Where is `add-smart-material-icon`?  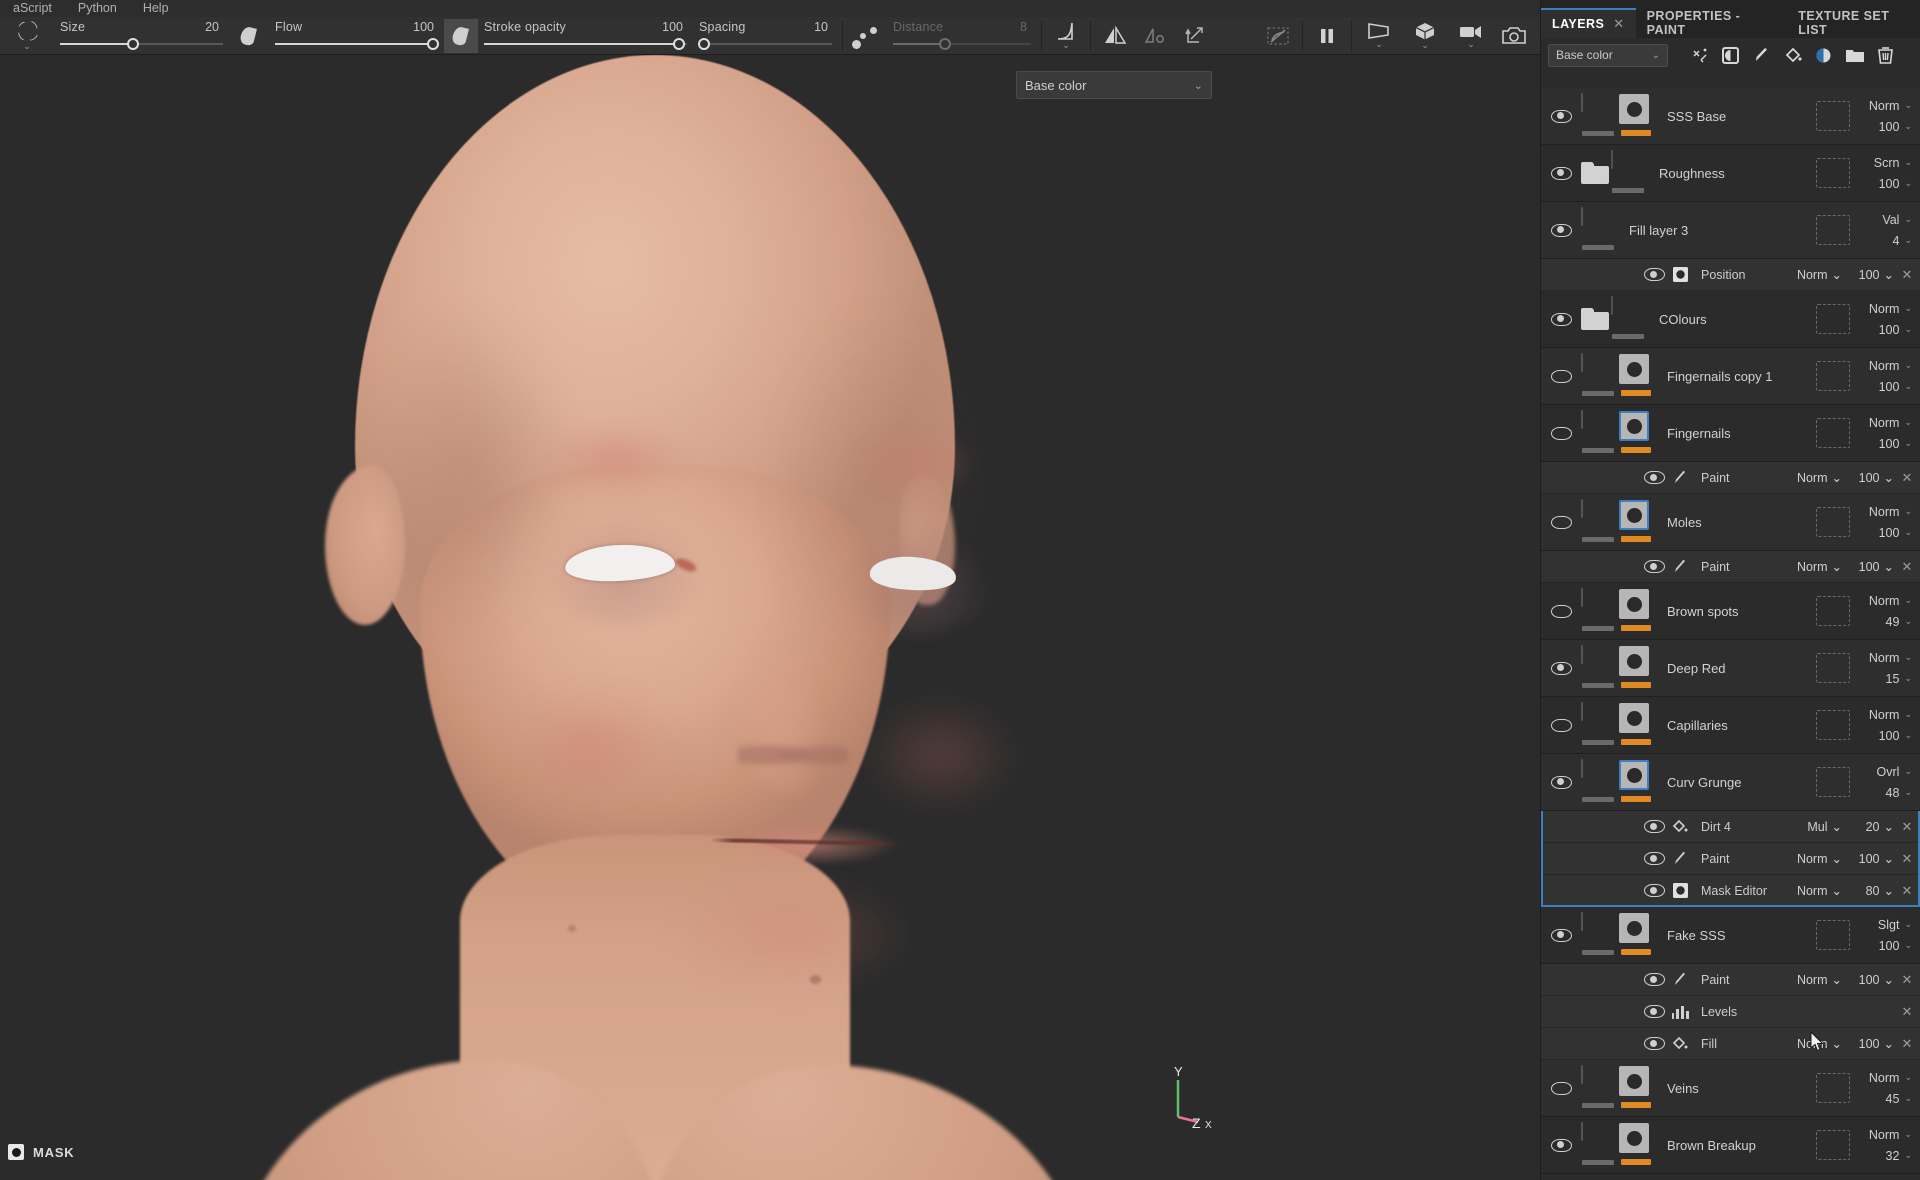
add-smart-material-icon is located at coordinates (1823, 55).